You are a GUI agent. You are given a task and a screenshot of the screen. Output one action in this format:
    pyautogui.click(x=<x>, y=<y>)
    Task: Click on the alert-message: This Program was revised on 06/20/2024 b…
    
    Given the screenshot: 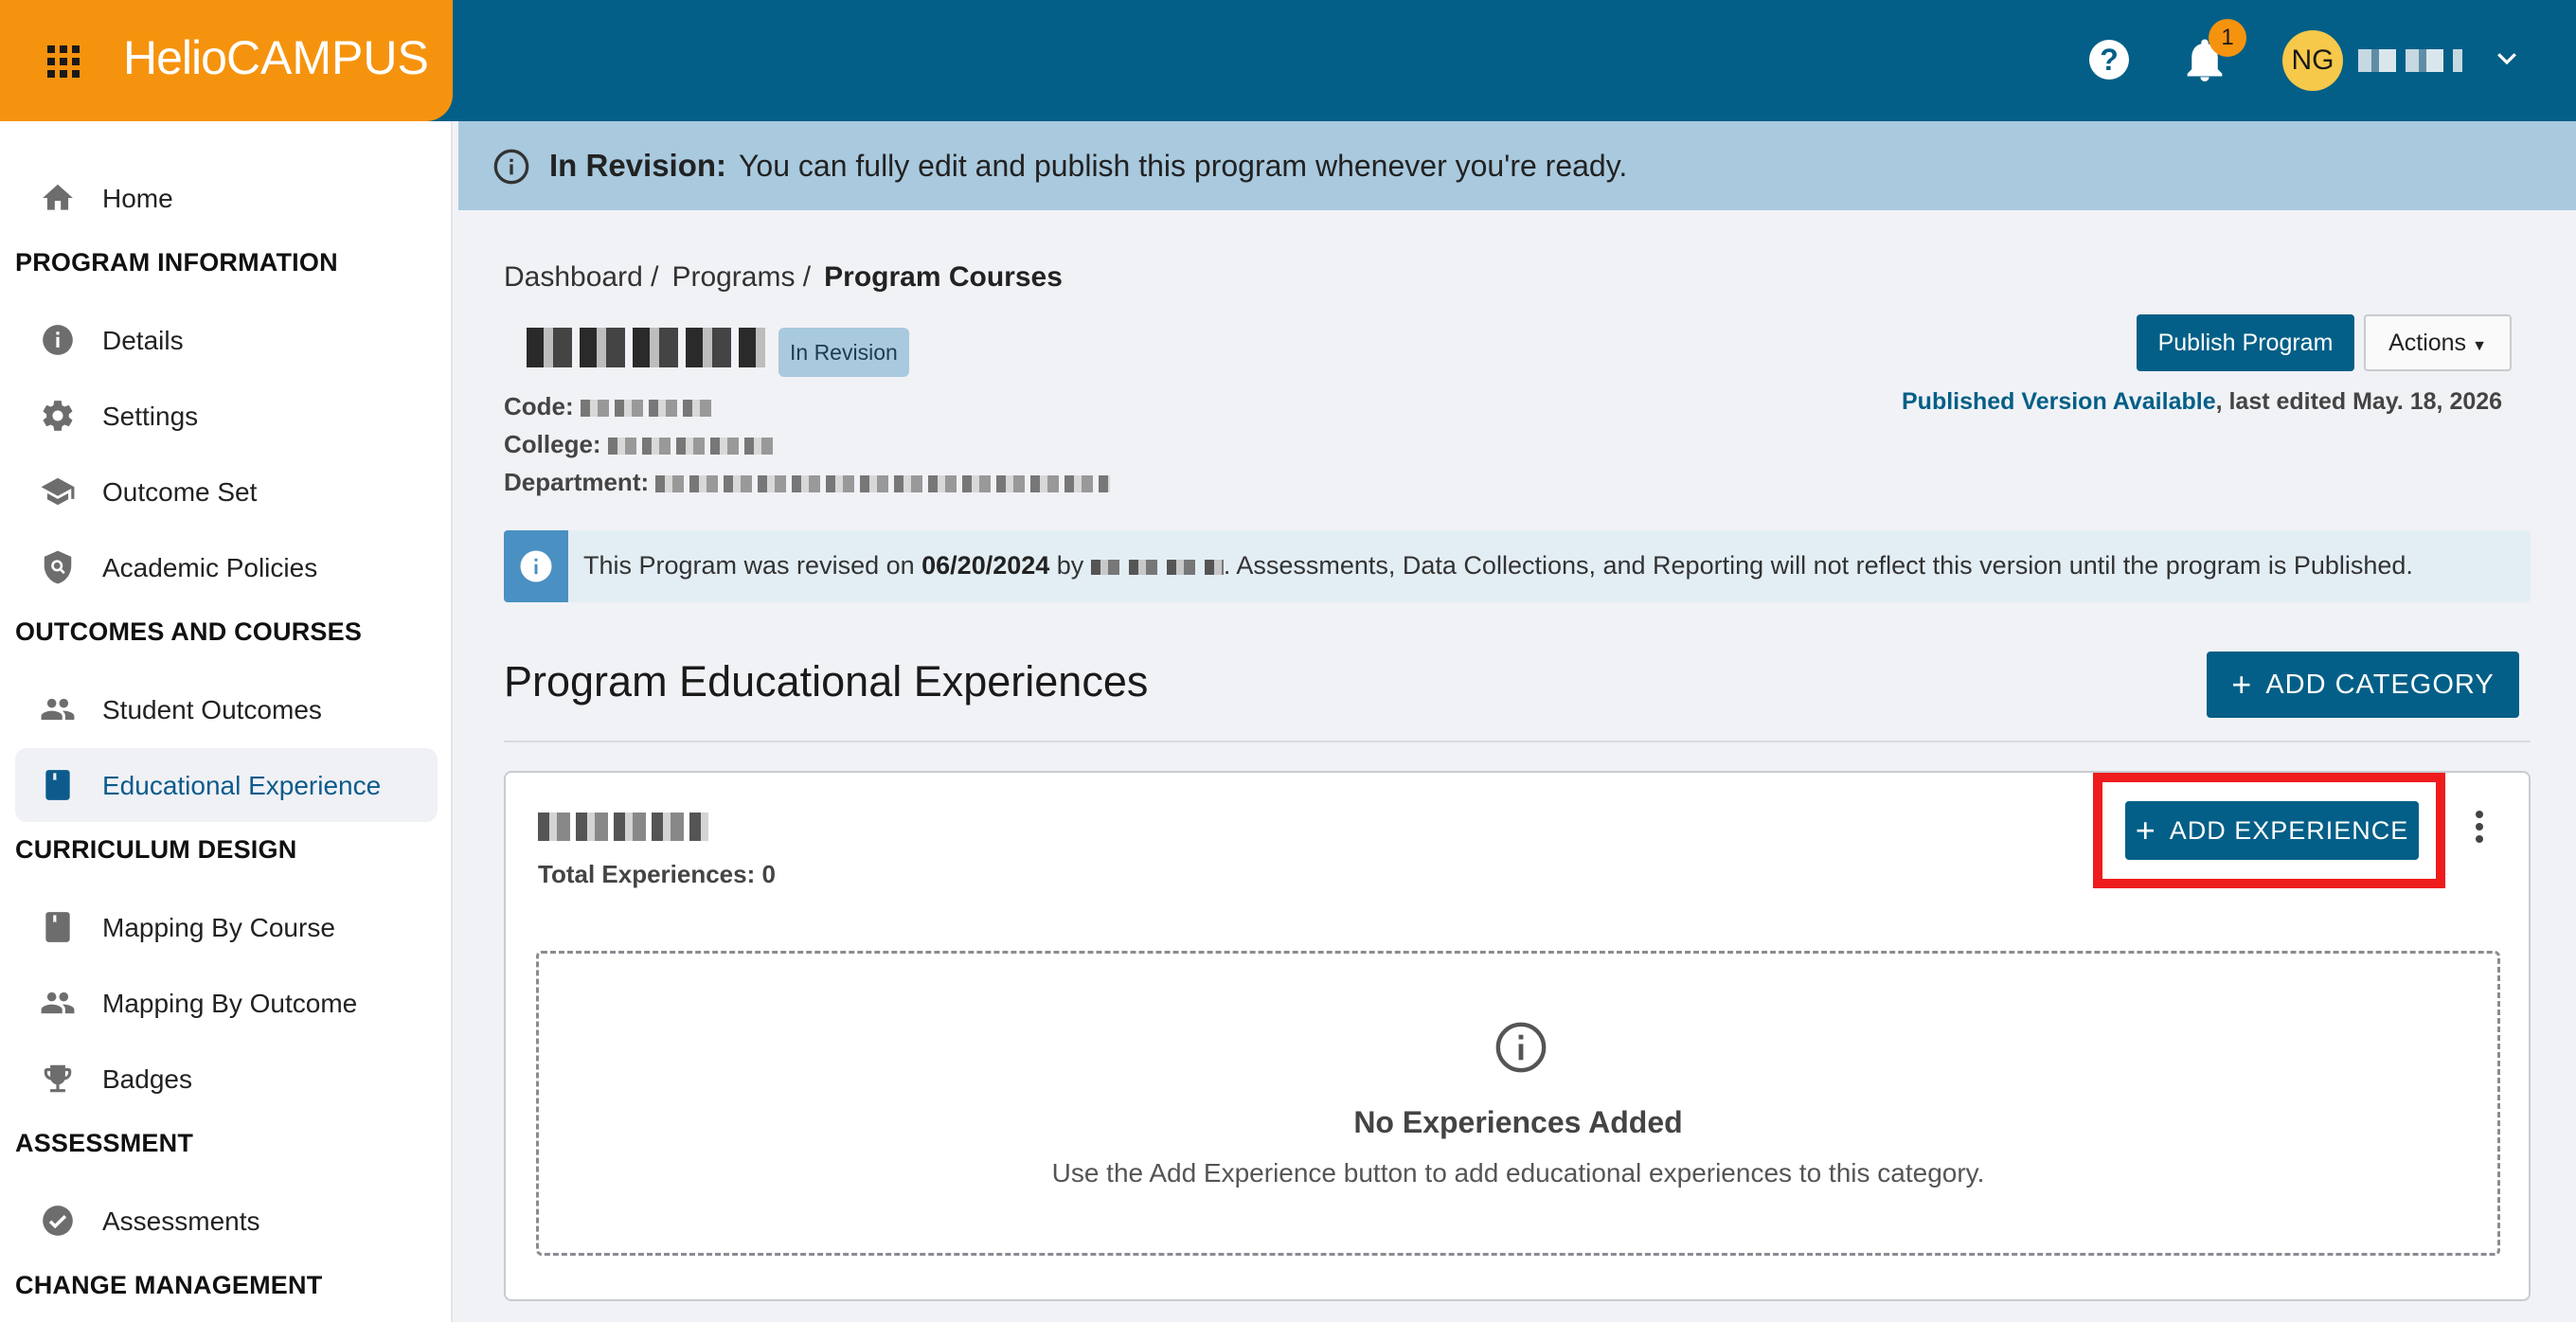 What is the action you would take?
    pyautogui.click(x=1498, y=565)
    